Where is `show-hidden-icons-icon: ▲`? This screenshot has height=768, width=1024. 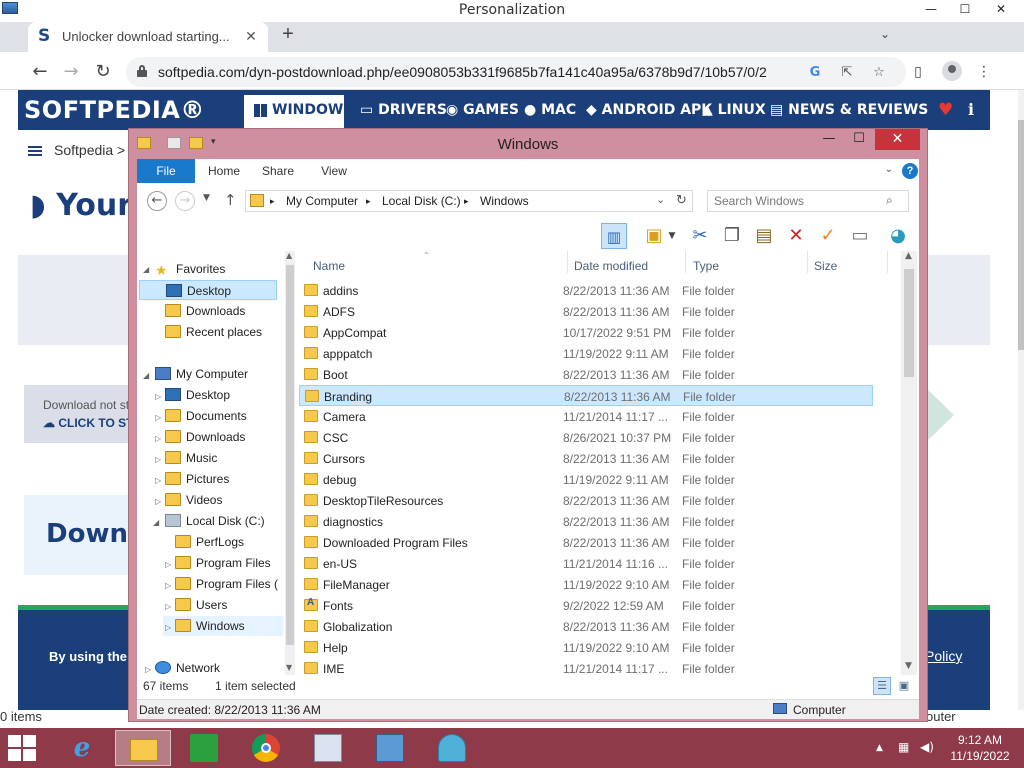 show-hidden-icons-icon: ▲ is located at coordinates (879, 748).